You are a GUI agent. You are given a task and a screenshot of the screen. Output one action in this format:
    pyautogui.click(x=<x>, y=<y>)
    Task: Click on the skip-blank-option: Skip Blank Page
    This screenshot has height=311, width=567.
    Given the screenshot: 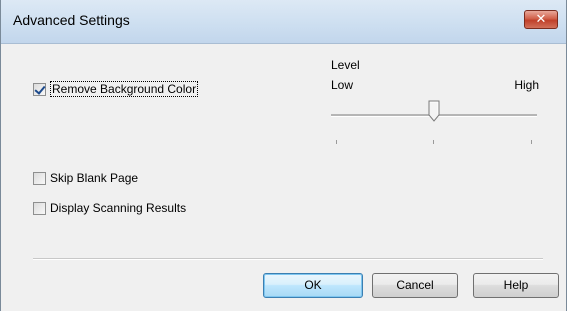 What is the action you would take?
    pyautogui.click(x=85, y=178)
    